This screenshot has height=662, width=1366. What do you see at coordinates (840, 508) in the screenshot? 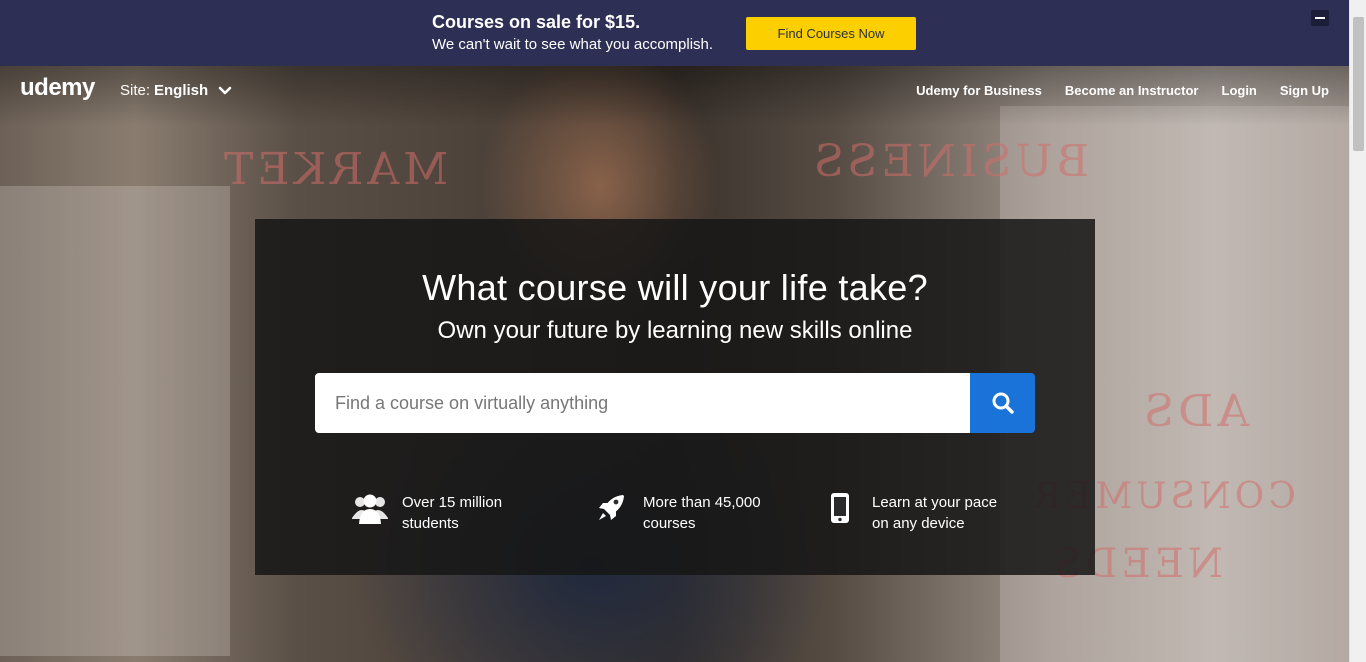
I see `mobile-icon` at bounding box center [840, 508].